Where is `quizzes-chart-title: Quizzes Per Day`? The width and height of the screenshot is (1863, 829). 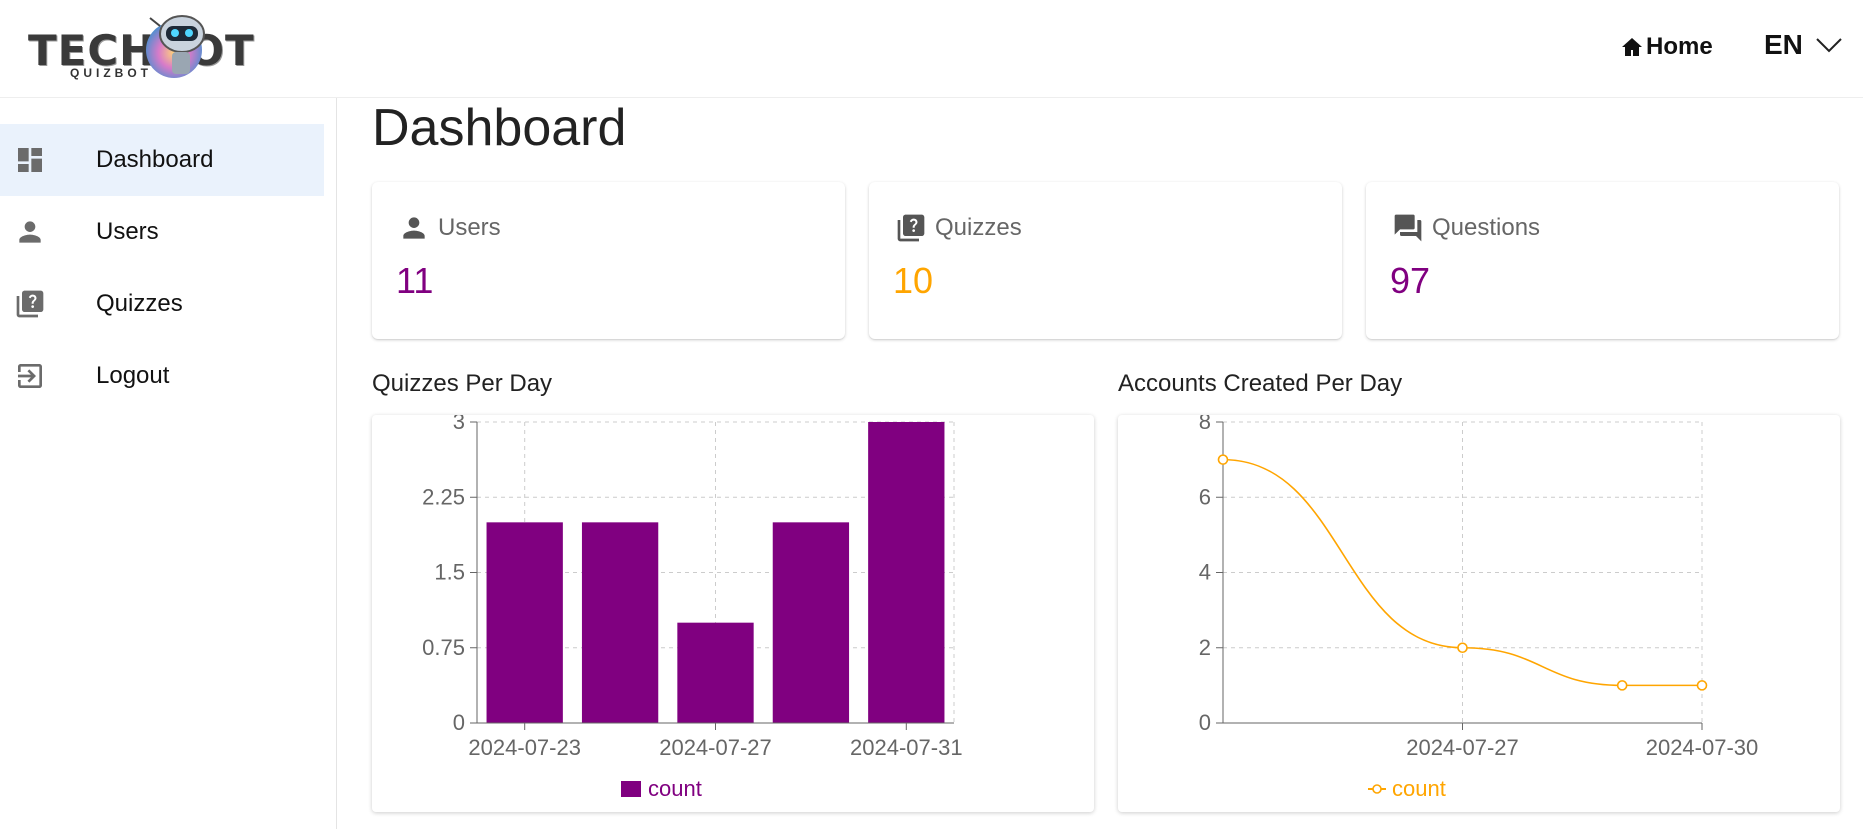 quizzes-chart-title: Quizzes Per Day is located at coordinates (462, 383).